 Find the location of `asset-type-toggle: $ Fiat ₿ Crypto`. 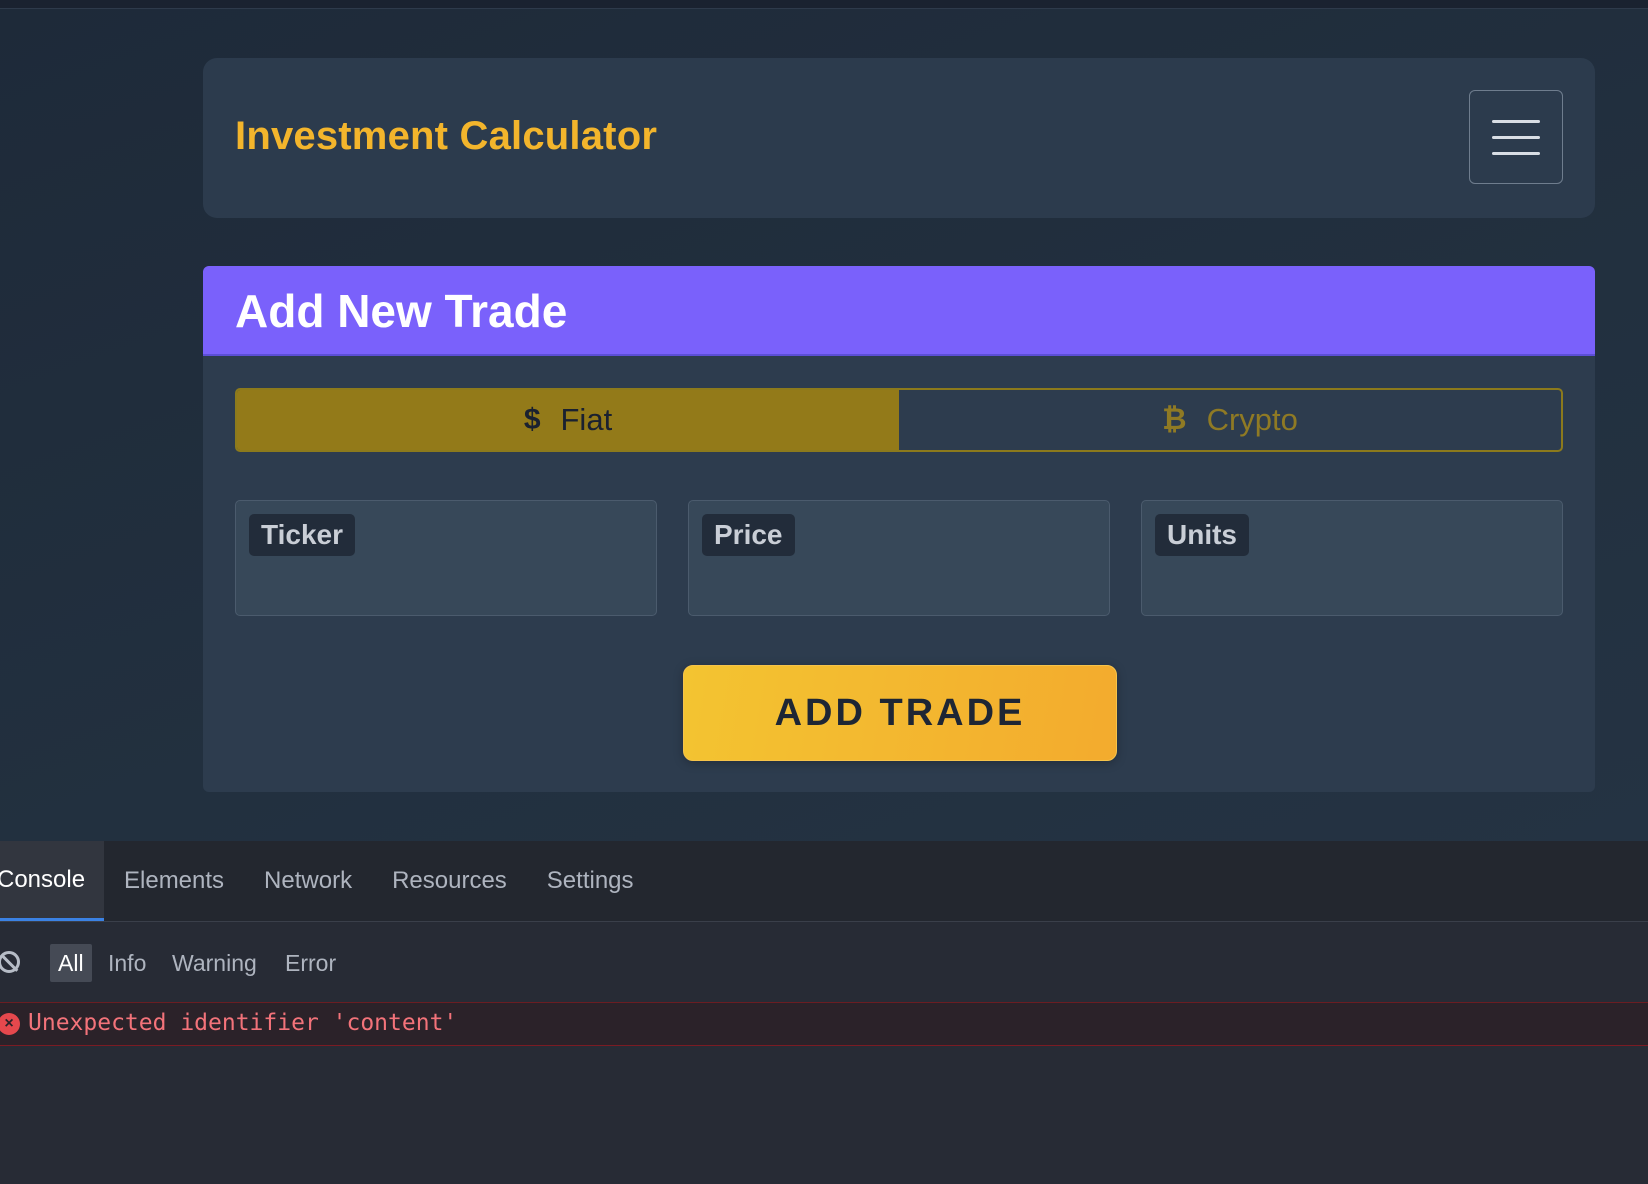

asset-type-toggle: $ Fiat ₿ Crypto is located at coordinates (899, 420).